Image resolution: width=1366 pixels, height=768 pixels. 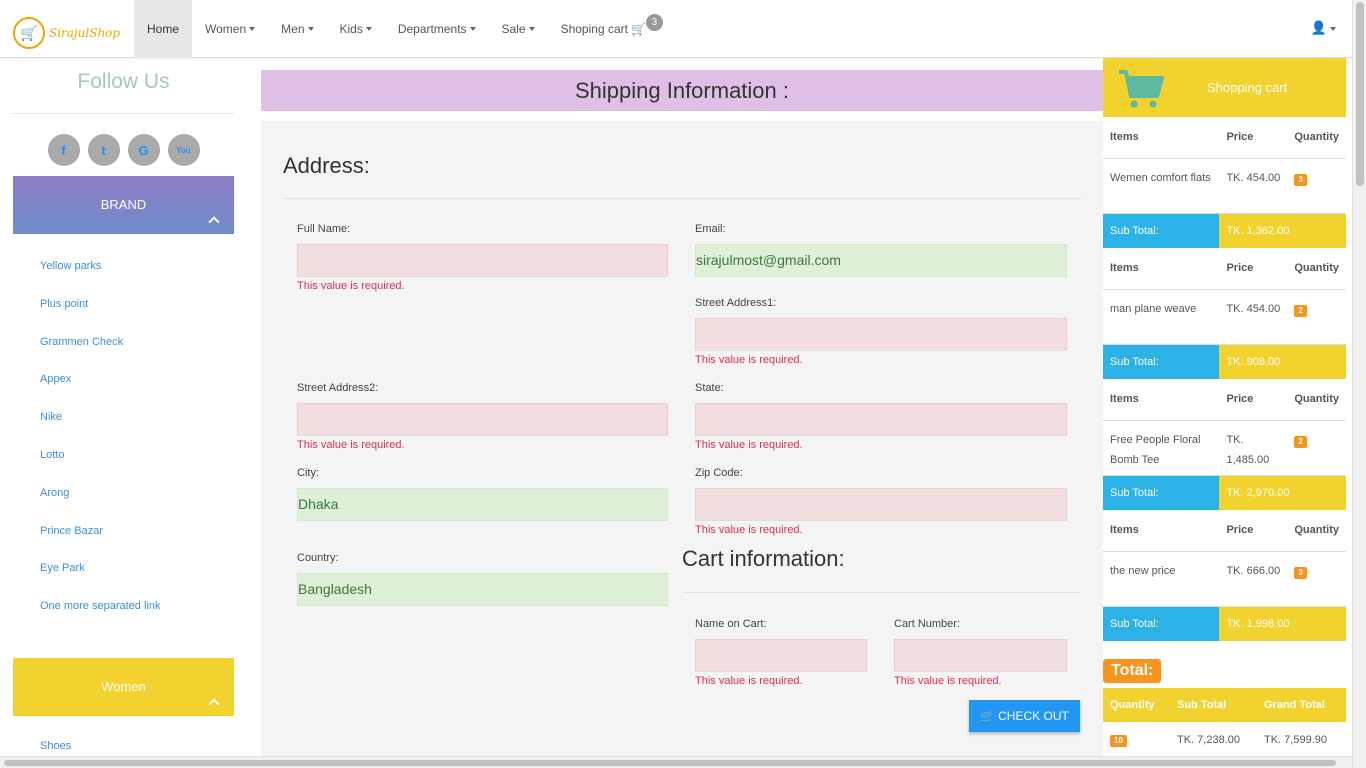 I want to click on cart-item-row: man plane weave TK. 454.00 2, so click(x=1224, y=317).